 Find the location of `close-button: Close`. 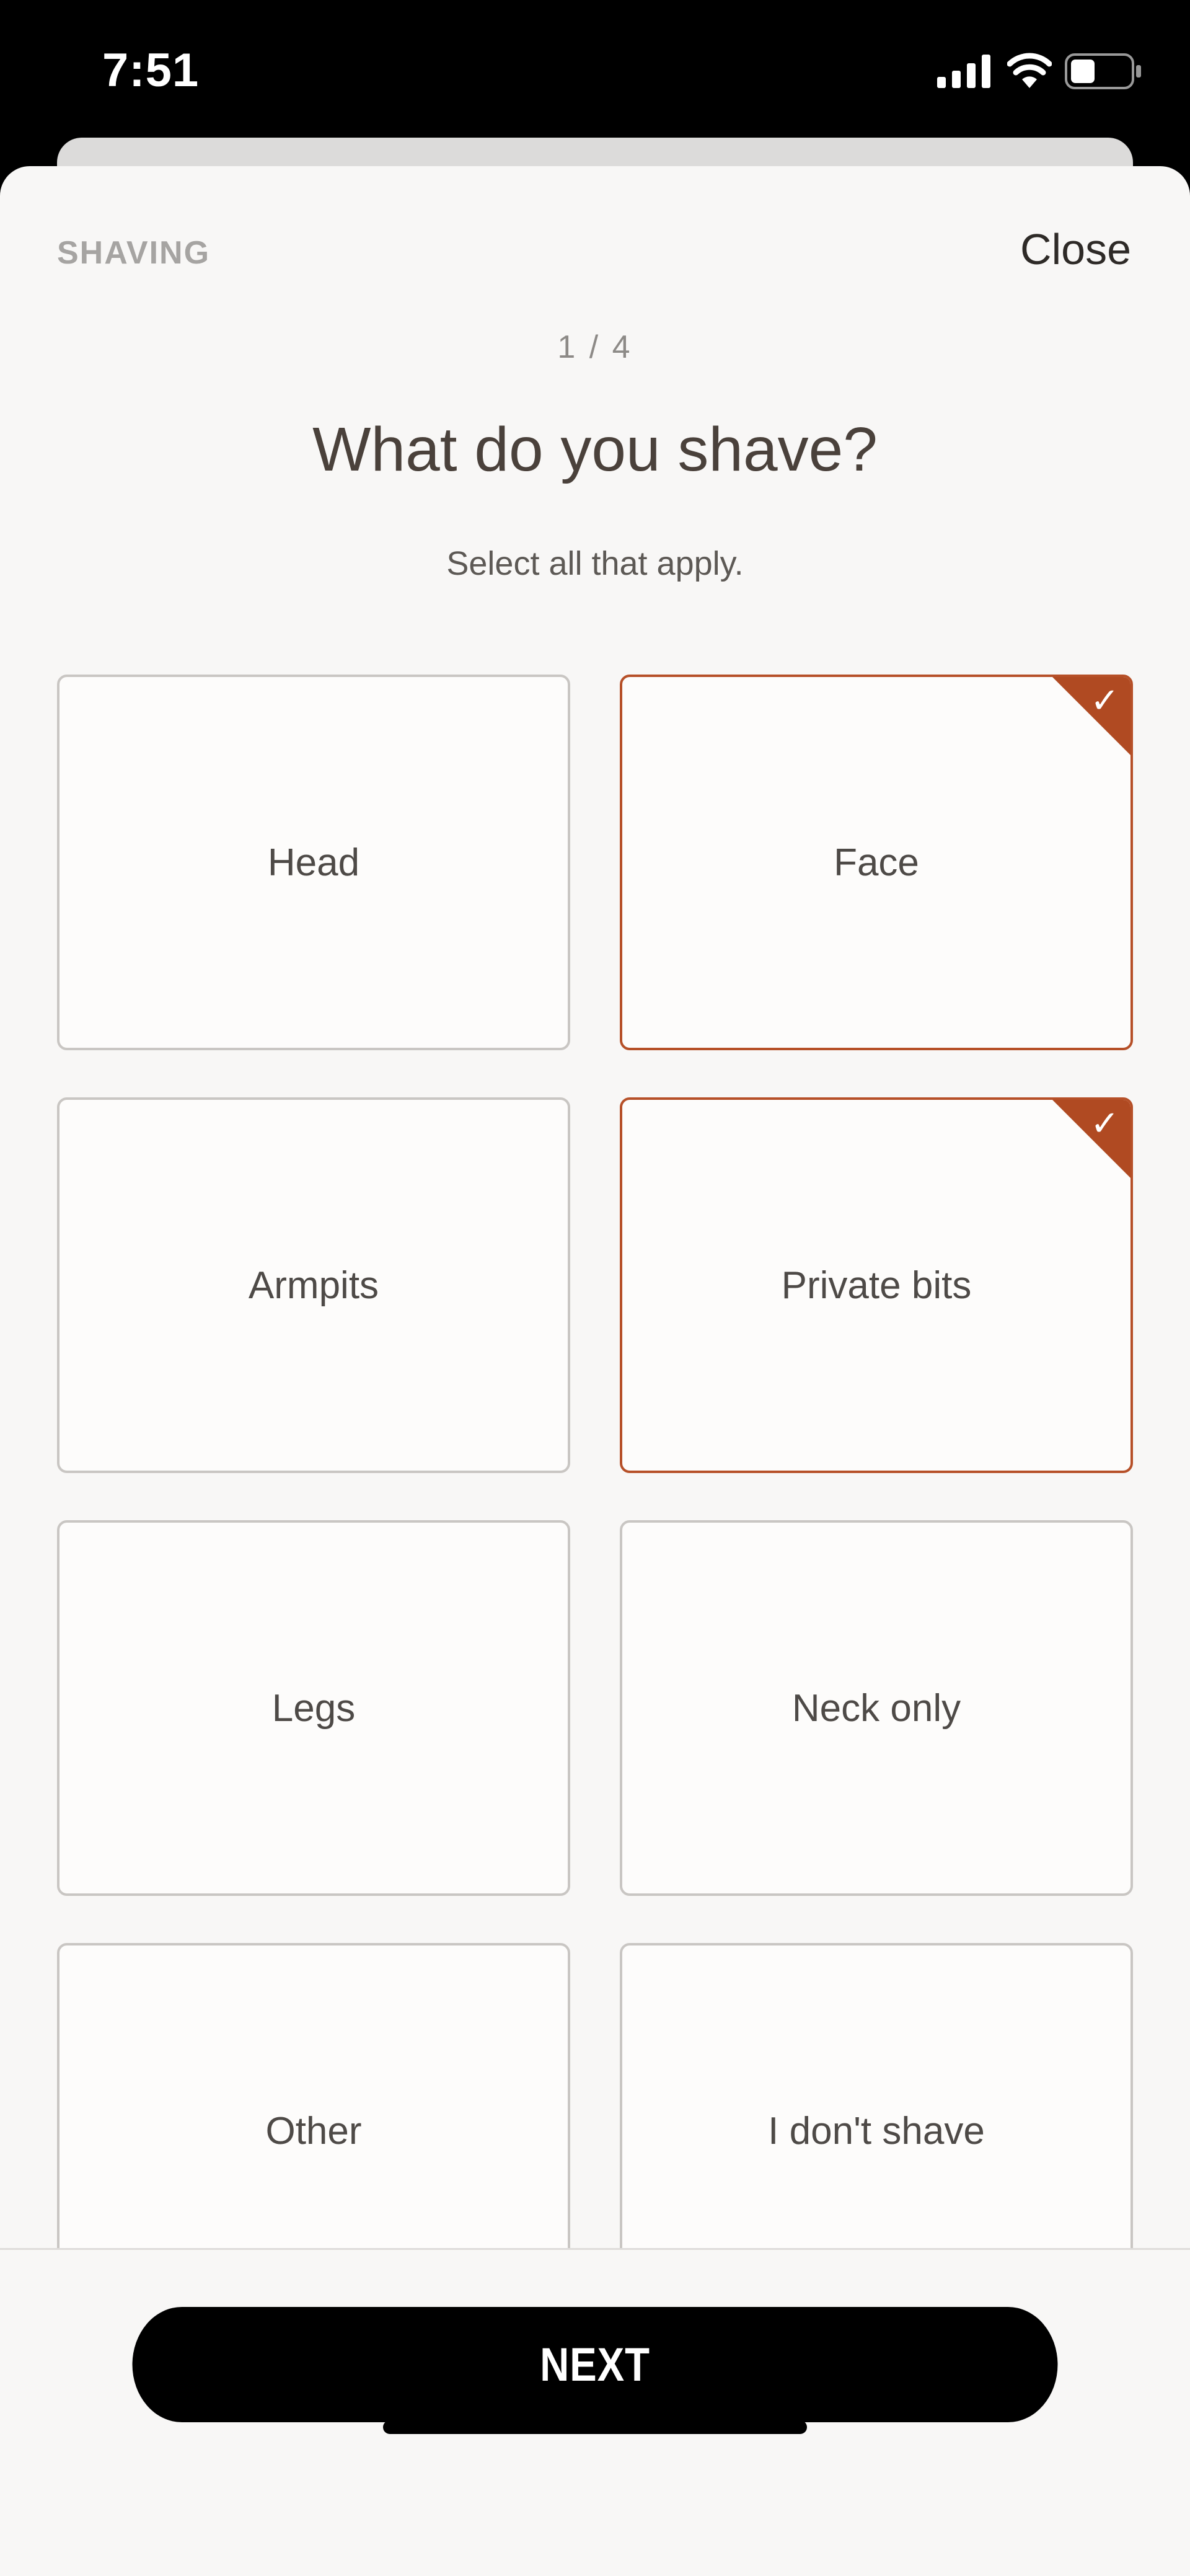

close-button: Close is located at coordinates (1075, 249).